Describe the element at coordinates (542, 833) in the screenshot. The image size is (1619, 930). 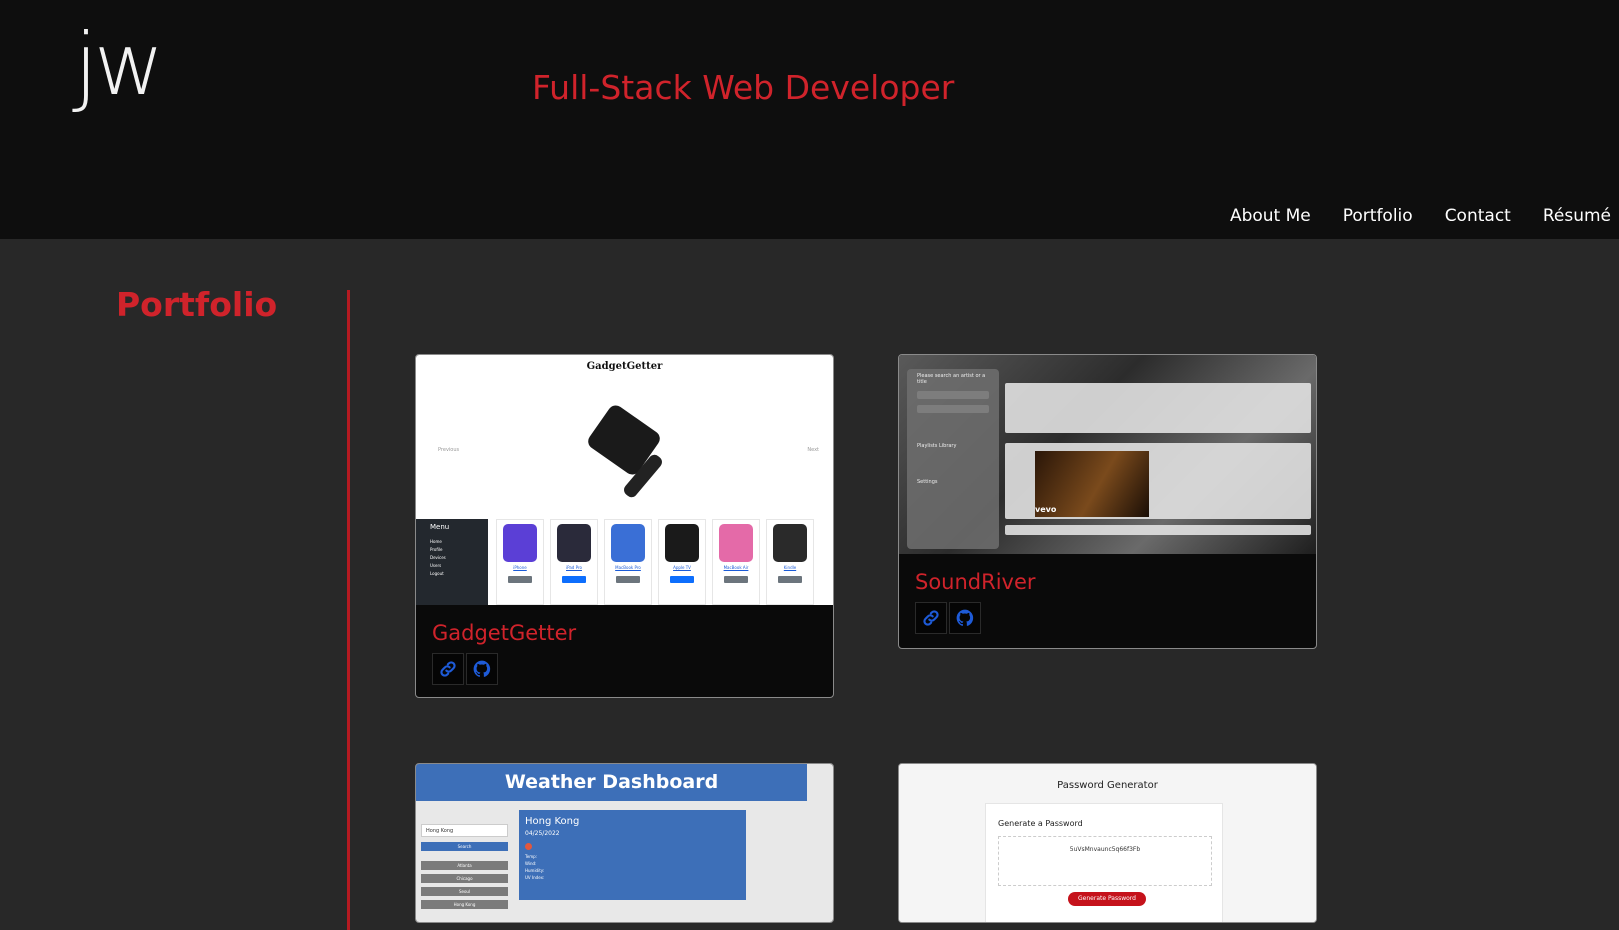
I see `weather-date: 04/25/2022` at that location.